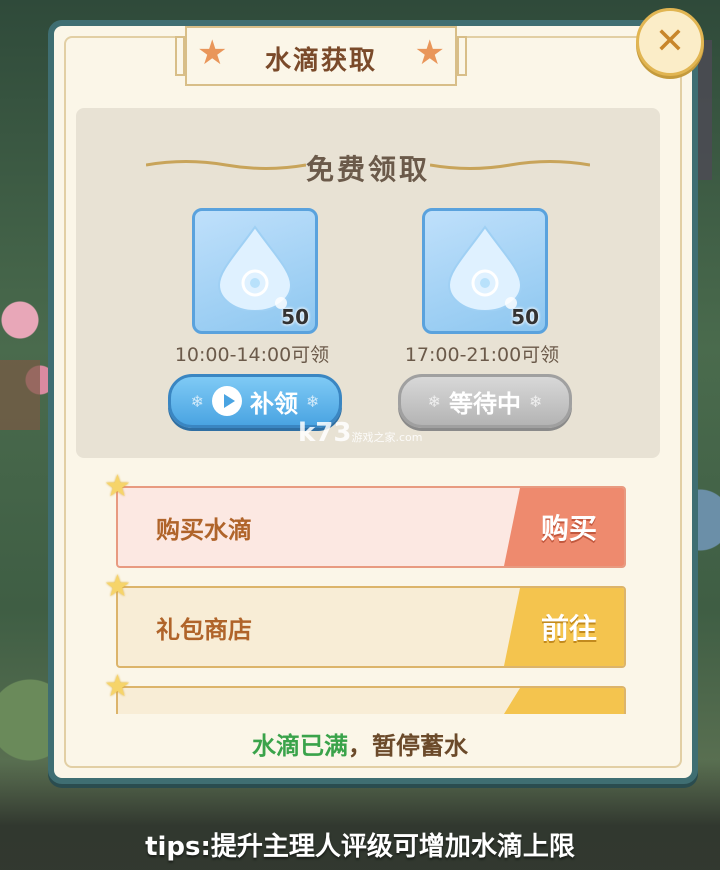 The image size is (720, 870). Describe the element at coordinates (564, 627) in the screenshot. I see `go-button: 前往` at that location.